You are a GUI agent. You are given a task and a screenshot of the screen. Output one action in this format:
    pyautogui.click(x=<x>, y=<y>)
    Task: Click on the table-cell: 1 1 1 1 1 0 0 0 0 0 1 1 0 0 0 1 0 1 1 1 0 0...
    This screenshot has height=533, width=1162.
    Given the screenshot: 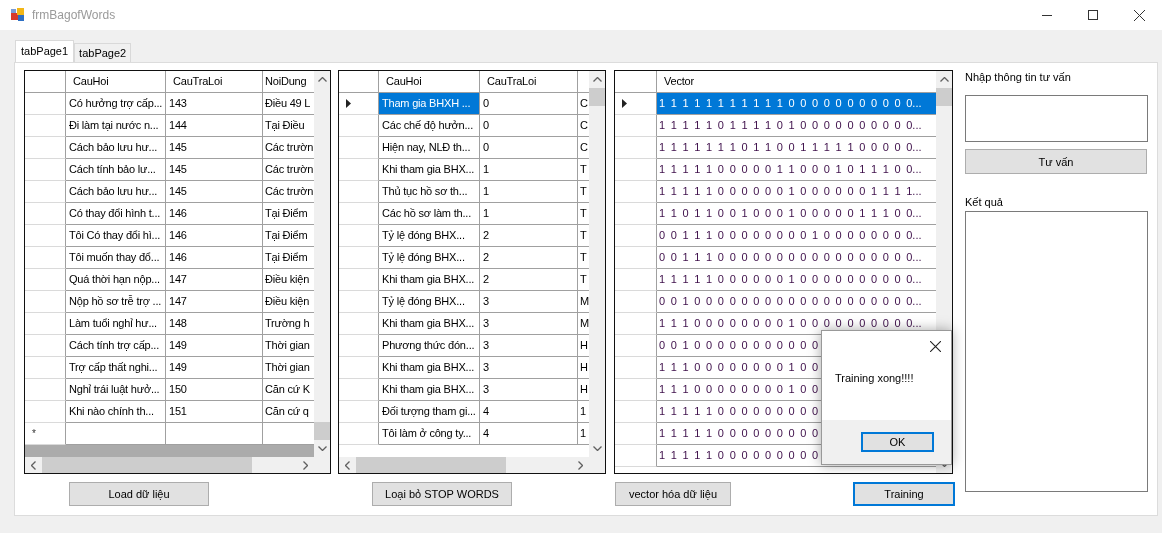 What is the action you would take?
    pyautogui.click(x=796, y=170)
    